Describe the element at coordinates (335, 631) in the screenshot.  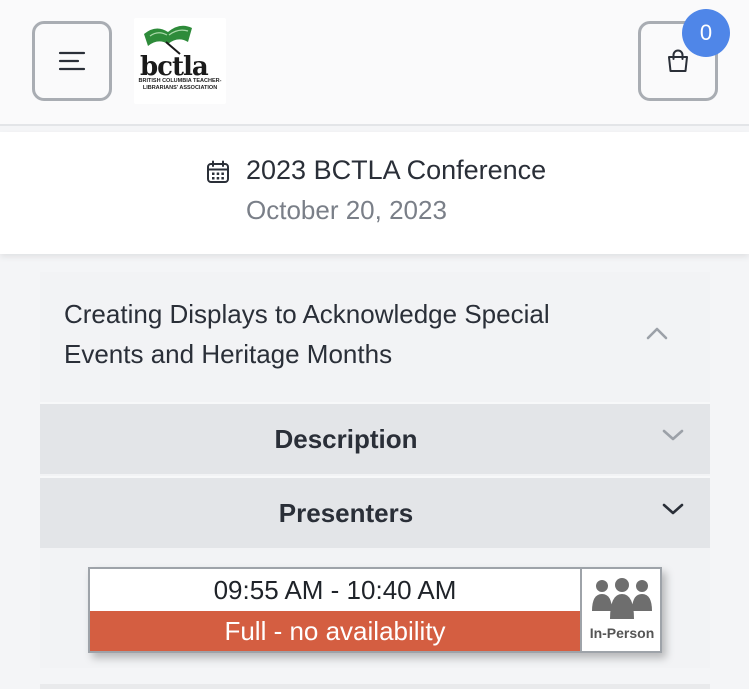
I see `slot-status: Full - no availability` at that location.